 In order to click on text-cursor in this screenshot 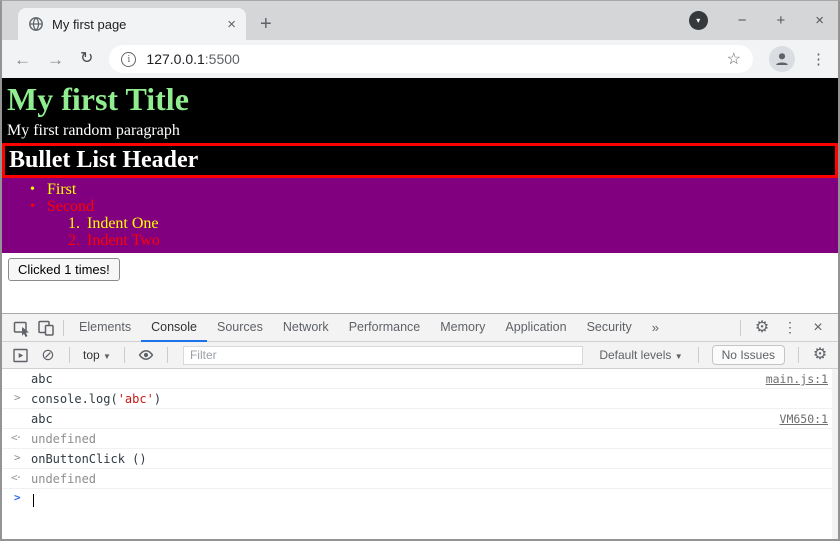, I will do `click(33, 500)`.